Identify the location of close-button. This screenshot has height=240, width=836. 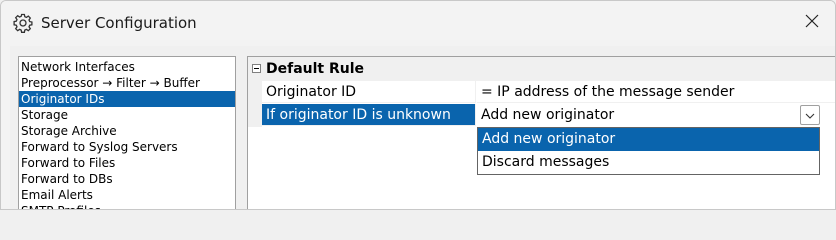
(812, 23).